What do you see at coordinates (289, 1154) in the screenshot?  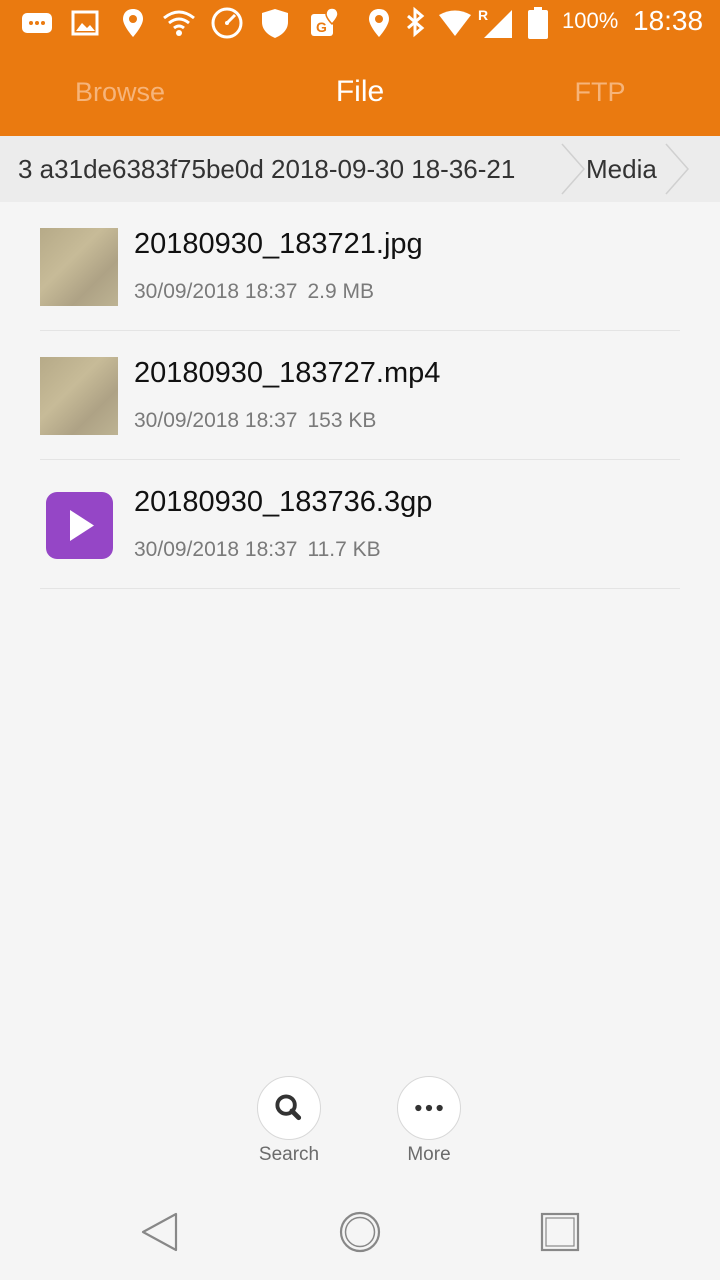 I see `search-label: Search` at bounding box center [289, 1154].